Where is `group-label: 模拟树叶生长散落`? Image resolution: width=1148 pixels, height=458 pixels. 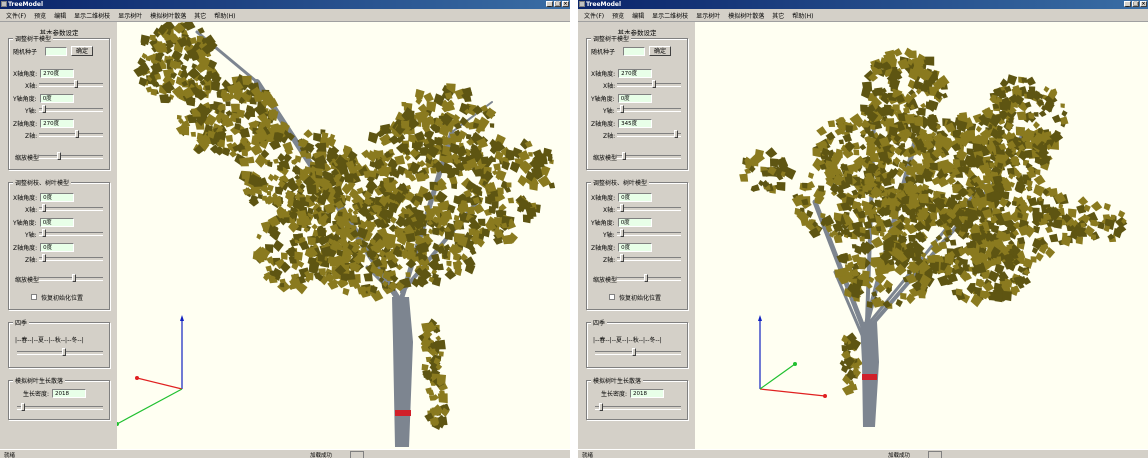 group-label: 模拟树叶生长散落 is located at coordinates (617, 380).